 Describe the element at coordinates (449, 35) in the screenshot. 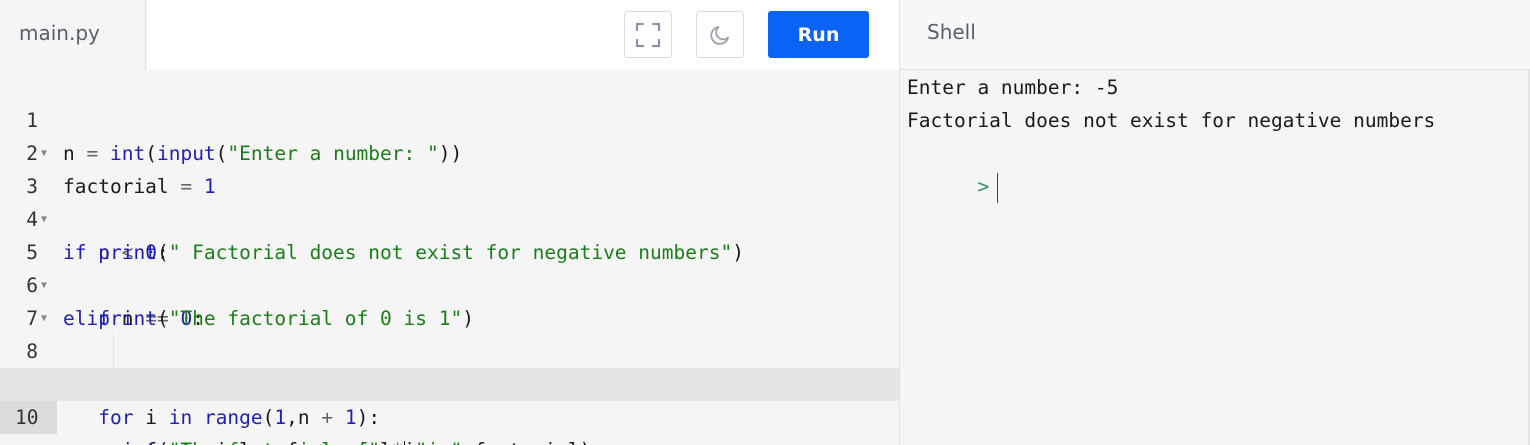

I see `editor-header: main.py Run` at that location.